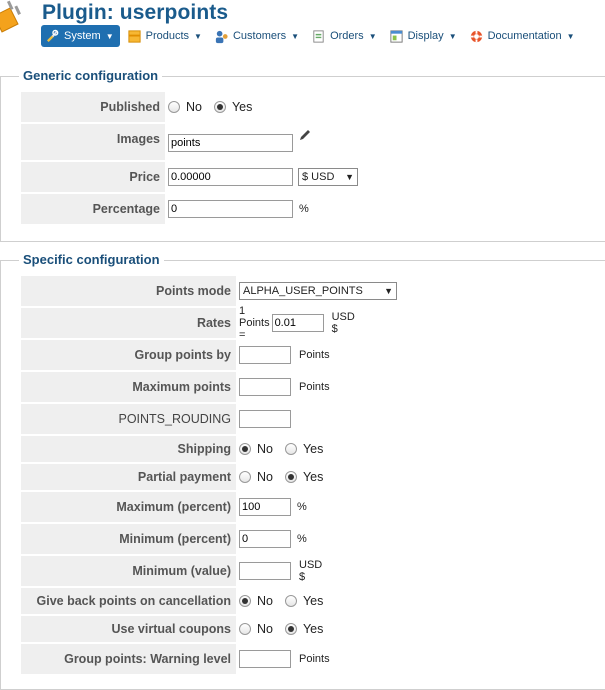 This screenshot has width=605, height=690. I want to click on points-mode-select: ALPHA_USER_POINTS ▼, so click(318, 291).